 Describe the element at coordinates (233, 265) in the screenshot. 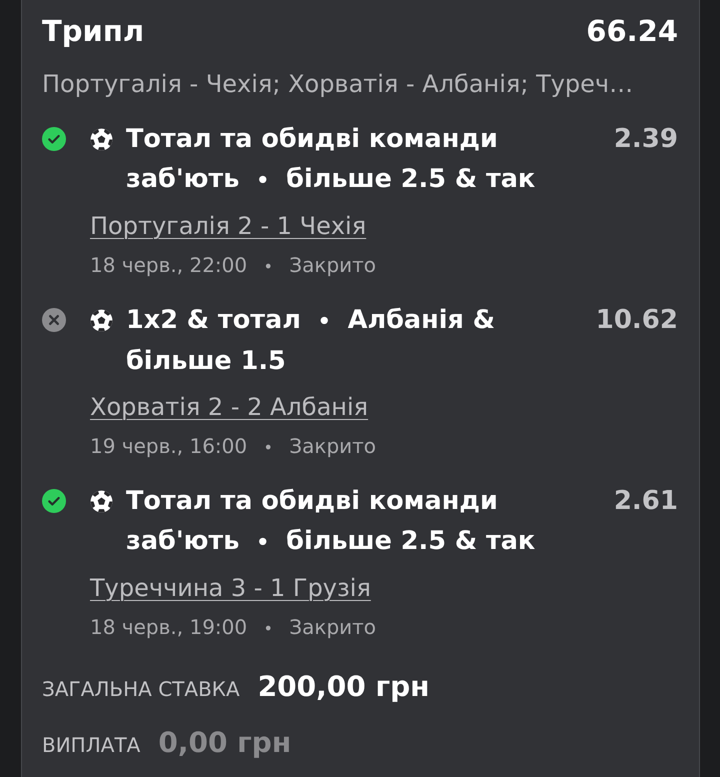

I see `event-meta: 18 черв., 22:00 • Закрито` at that location.